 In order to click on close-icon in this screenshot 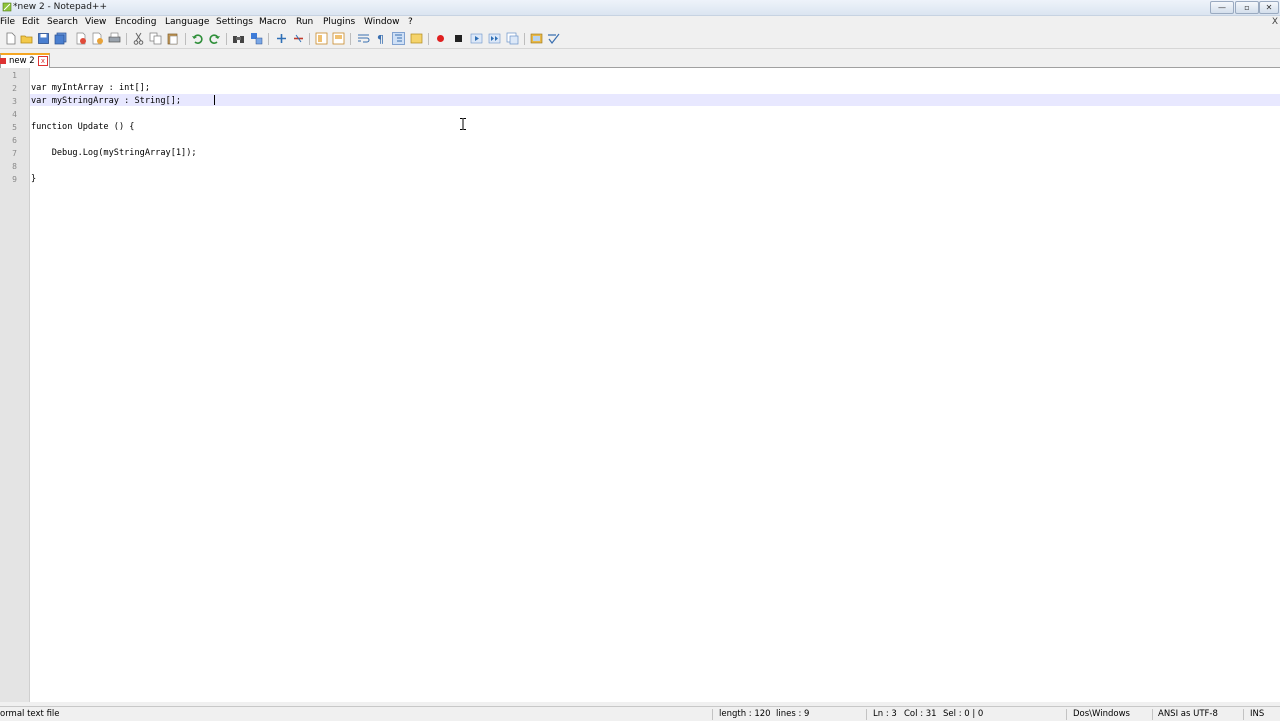, I will do `click(80, 38)`.